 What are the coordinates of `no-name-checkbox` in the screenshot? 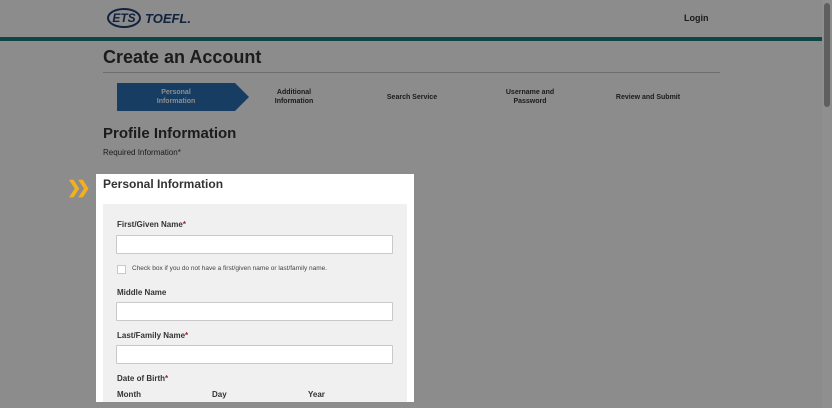 It's located at (121, 269).